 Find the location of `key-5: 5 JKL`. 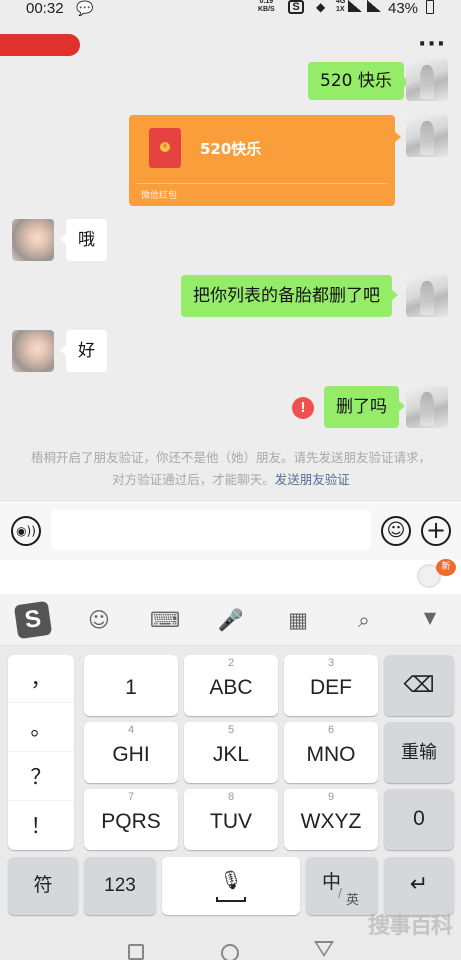

key-5: 5 JKL is located at coordinates (231, 752).